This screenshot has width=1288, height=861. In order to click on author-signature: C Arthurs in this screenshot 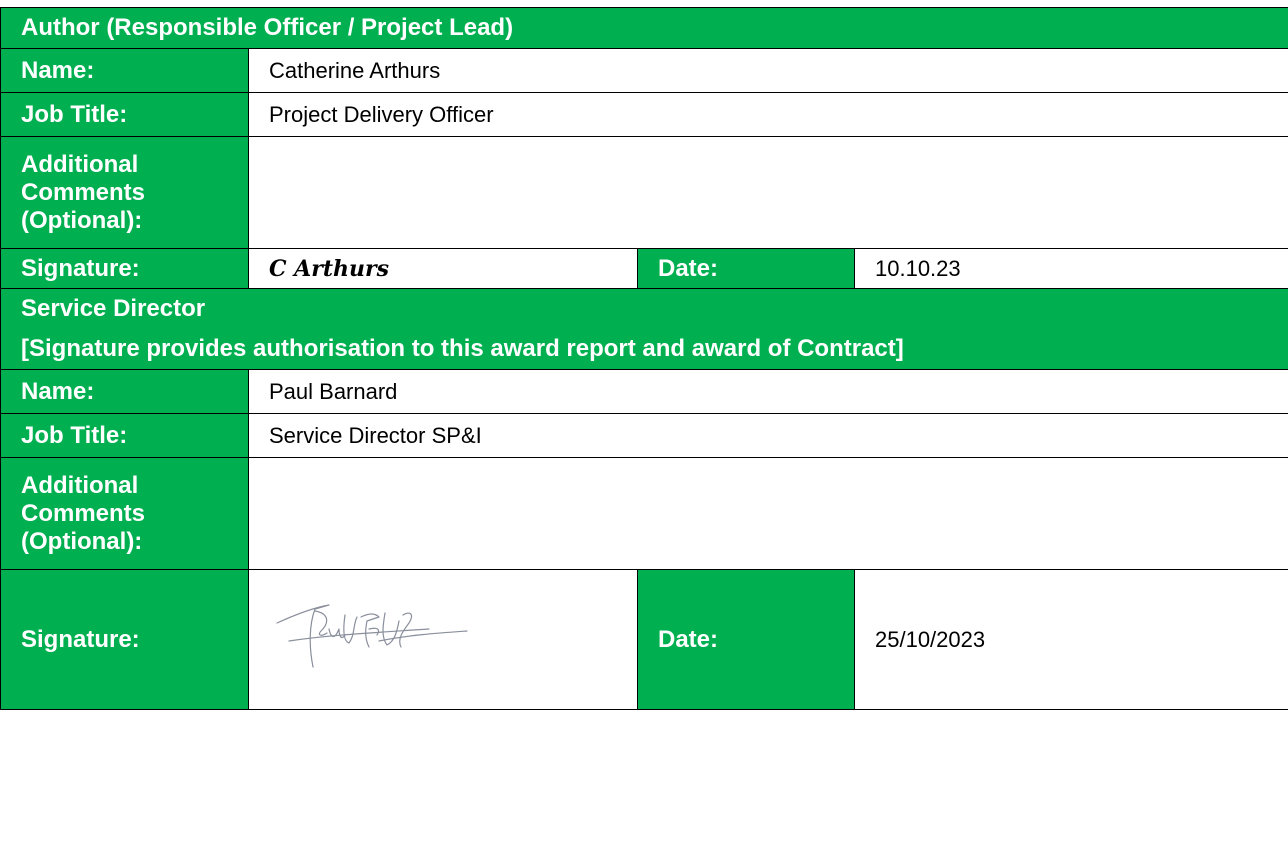, I will do `click(443, 268)`.